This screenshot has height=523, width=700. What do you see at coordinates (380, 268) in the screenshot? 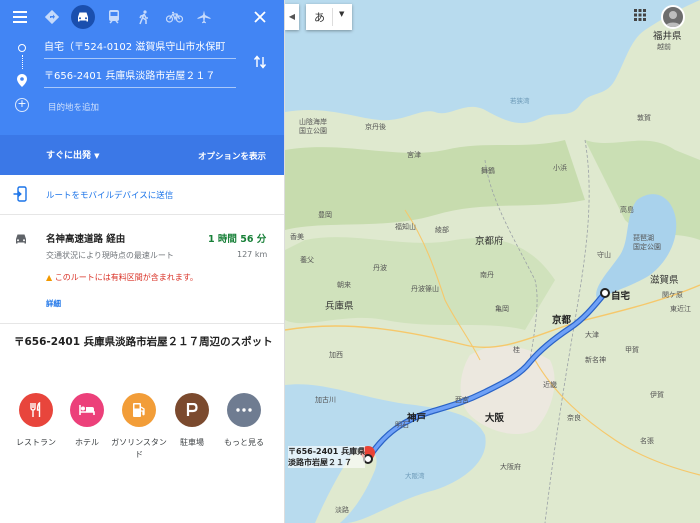
I see `map-label: 丹波` at bounding box center [380, 268].